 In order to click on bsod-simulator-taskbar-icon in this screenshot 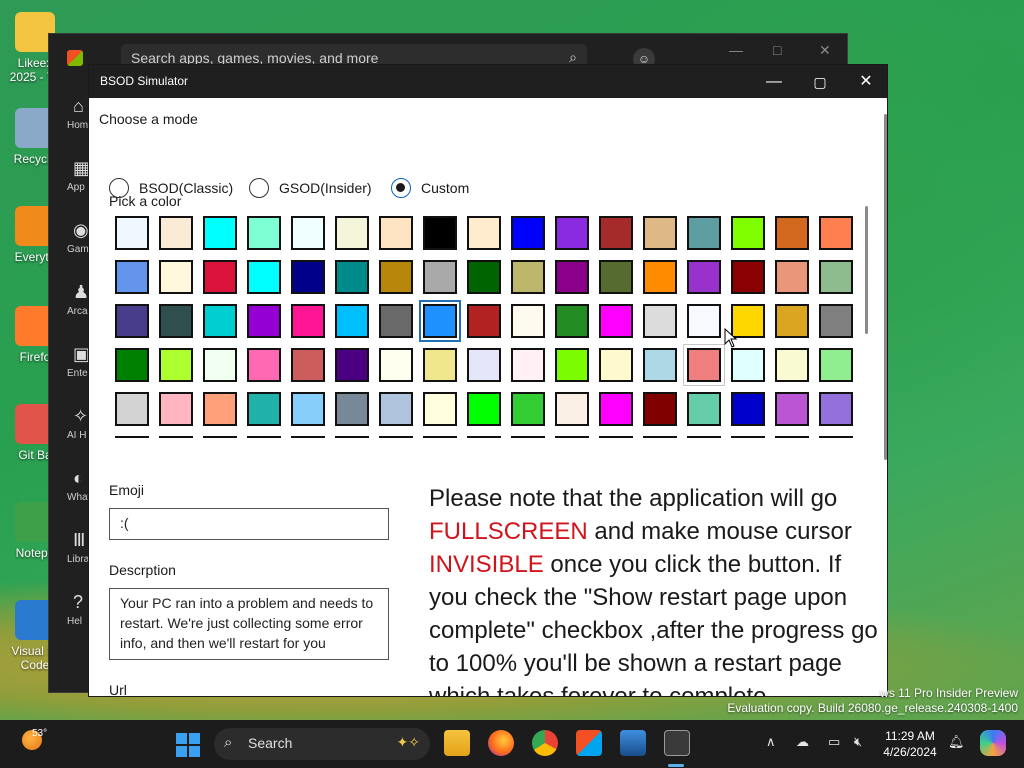, I will do `click(677, 743)`.